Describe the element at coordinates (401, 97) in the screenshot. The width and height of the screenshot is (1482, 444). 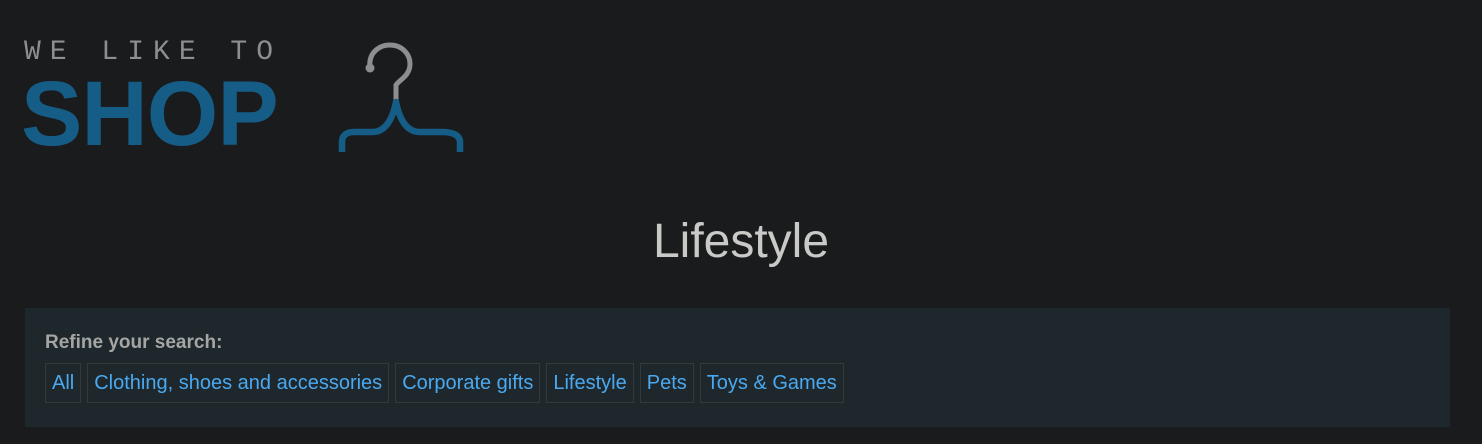
I see `hanger-icon` at that location.